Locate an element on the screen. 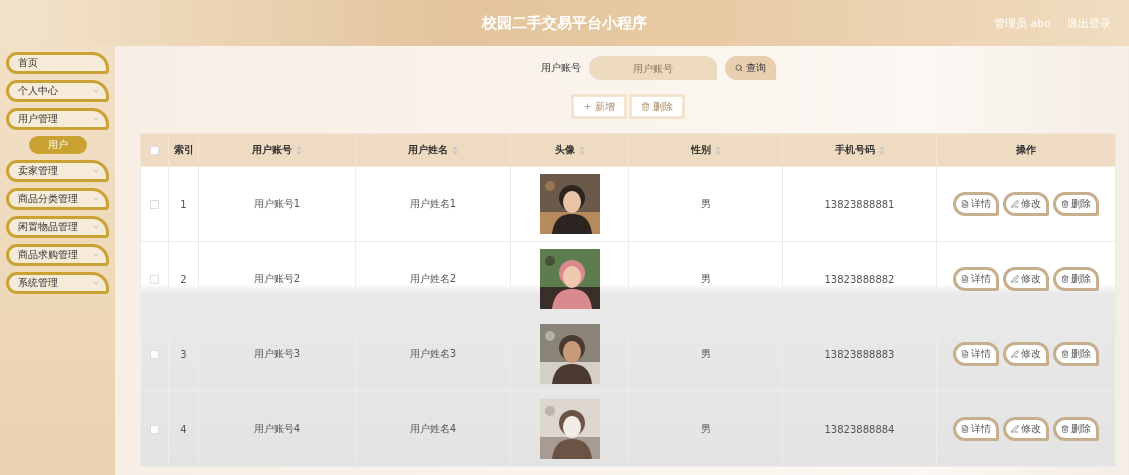  menu-item: 商品分类管理 is located at coordinates (57, 199).